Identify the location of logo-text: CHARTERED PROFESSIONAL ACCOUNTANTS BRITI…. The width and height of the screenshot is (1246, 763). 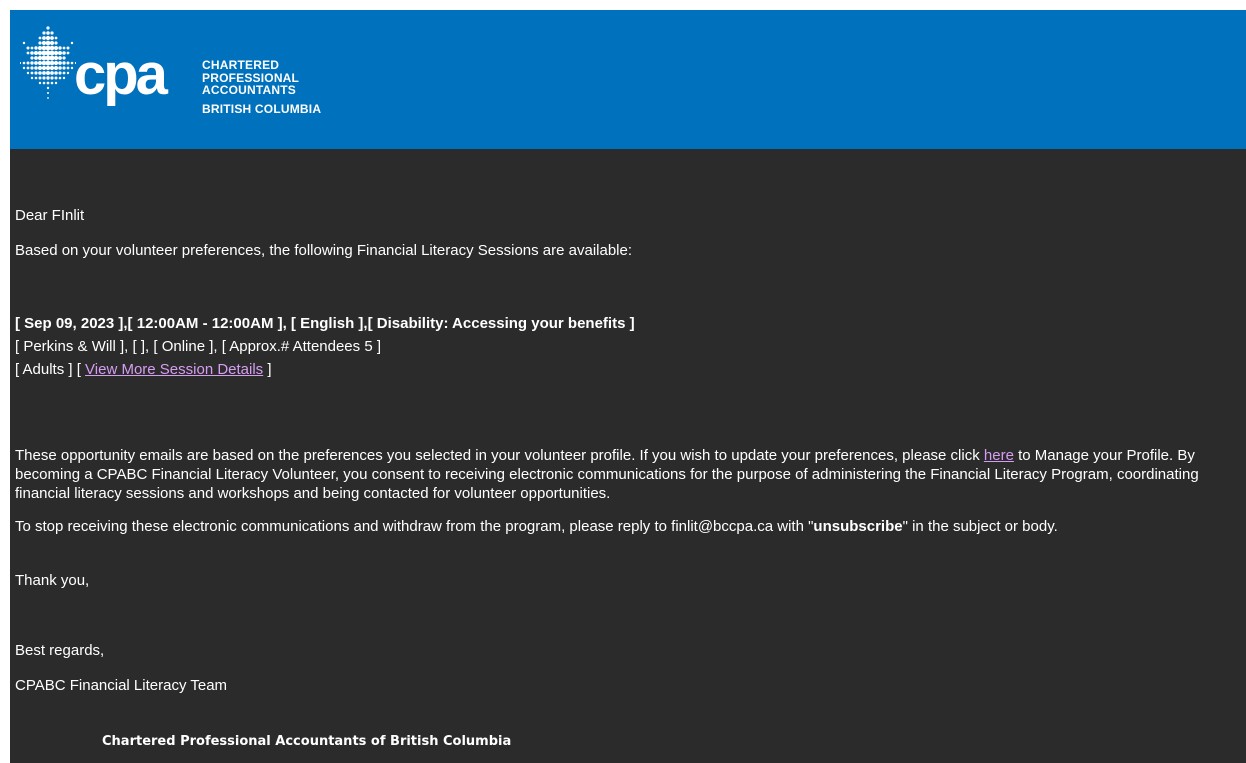
(261, 87).